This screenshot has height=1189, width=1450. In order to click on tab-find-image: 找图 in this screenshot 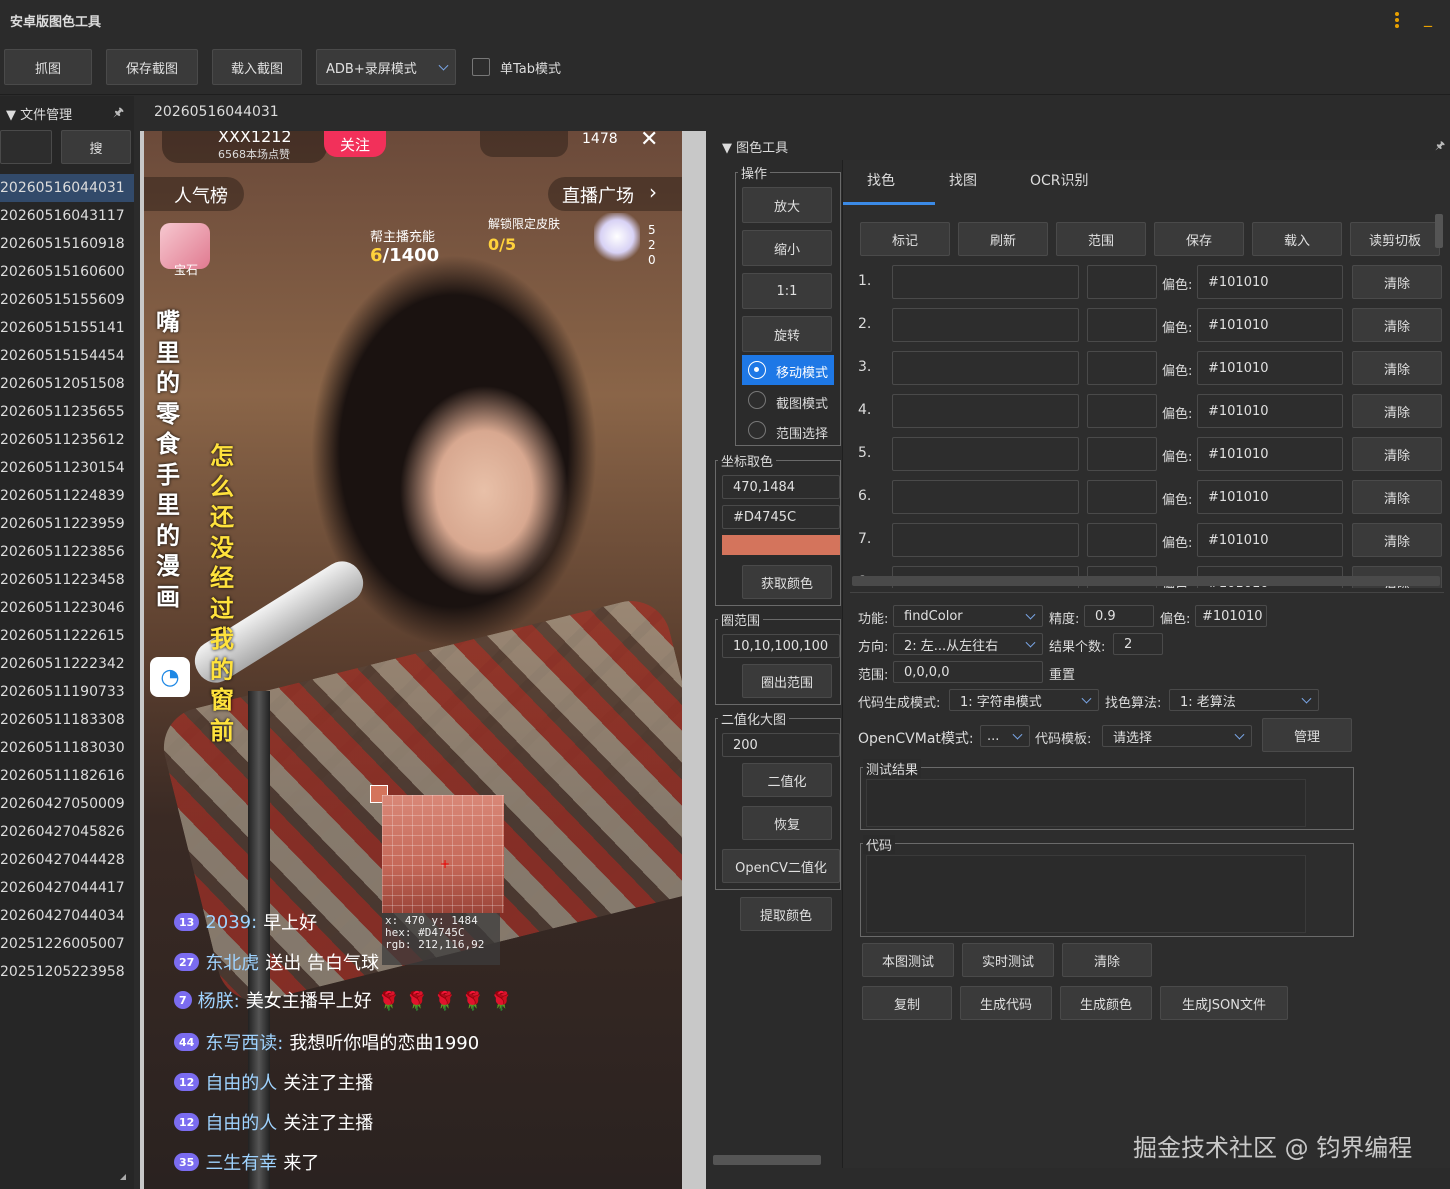, I will do `click(963, 180)`.